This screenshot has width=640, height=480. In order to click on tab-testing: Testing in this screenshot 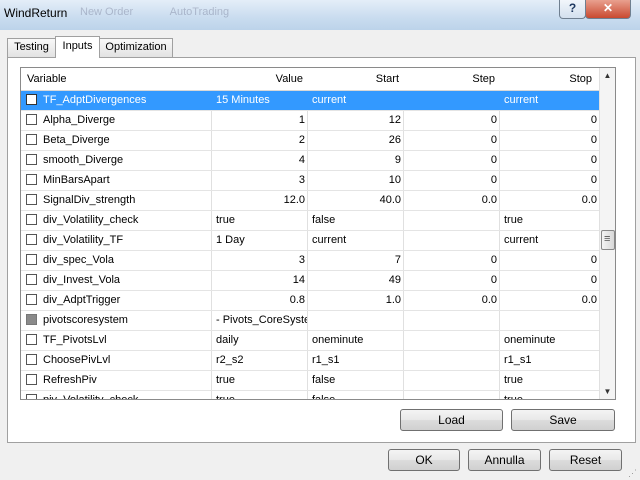, I will do `click(31, 47)`.